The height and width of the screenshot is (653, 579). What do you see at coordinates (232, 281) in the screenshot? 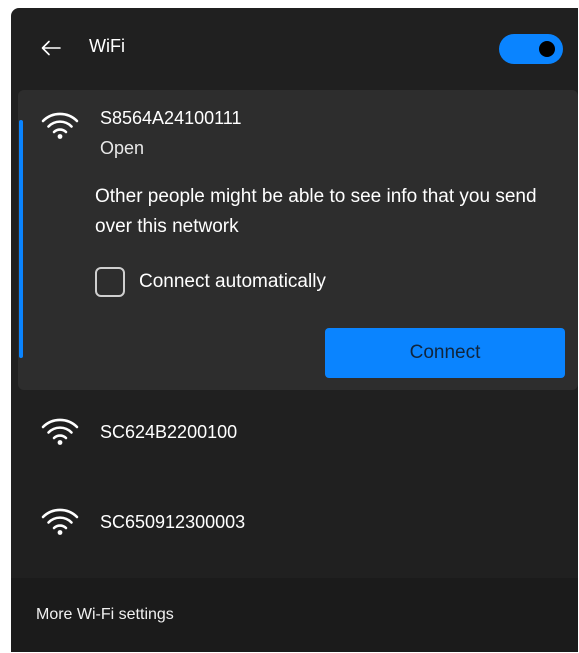
I see `connect-automatically-label: Connect automatically` at bounding box center [232, 281].